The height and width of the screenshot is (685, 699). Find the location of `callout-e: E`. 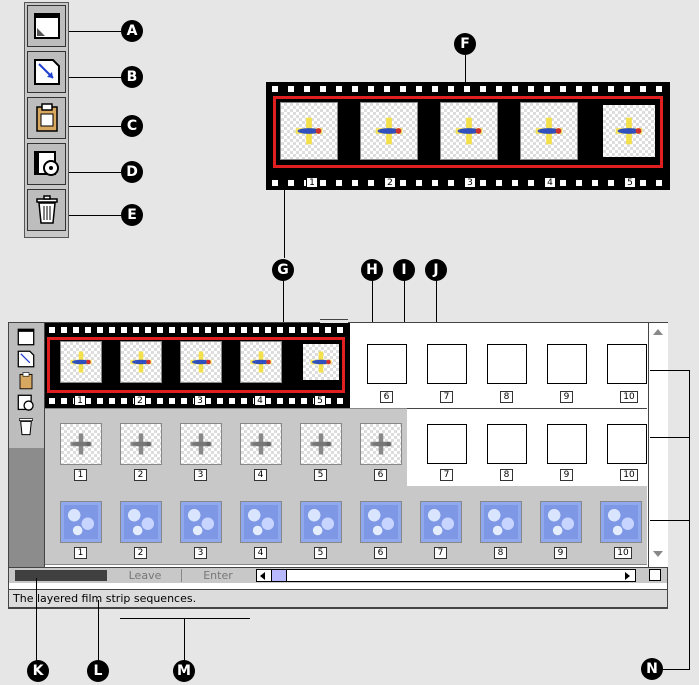

callout-e: E is located at coordinates (132, 215).